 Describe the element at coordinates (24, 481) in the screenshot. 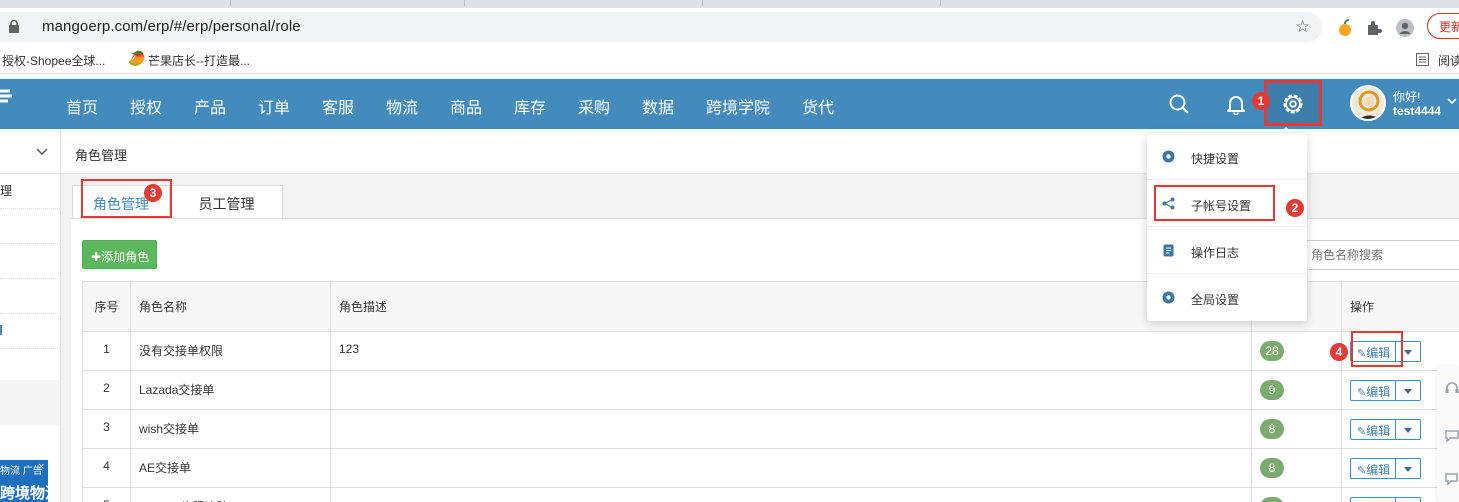

I see `sidebar-ad-banner: 物流 广告 × 跨境物流` at that location.